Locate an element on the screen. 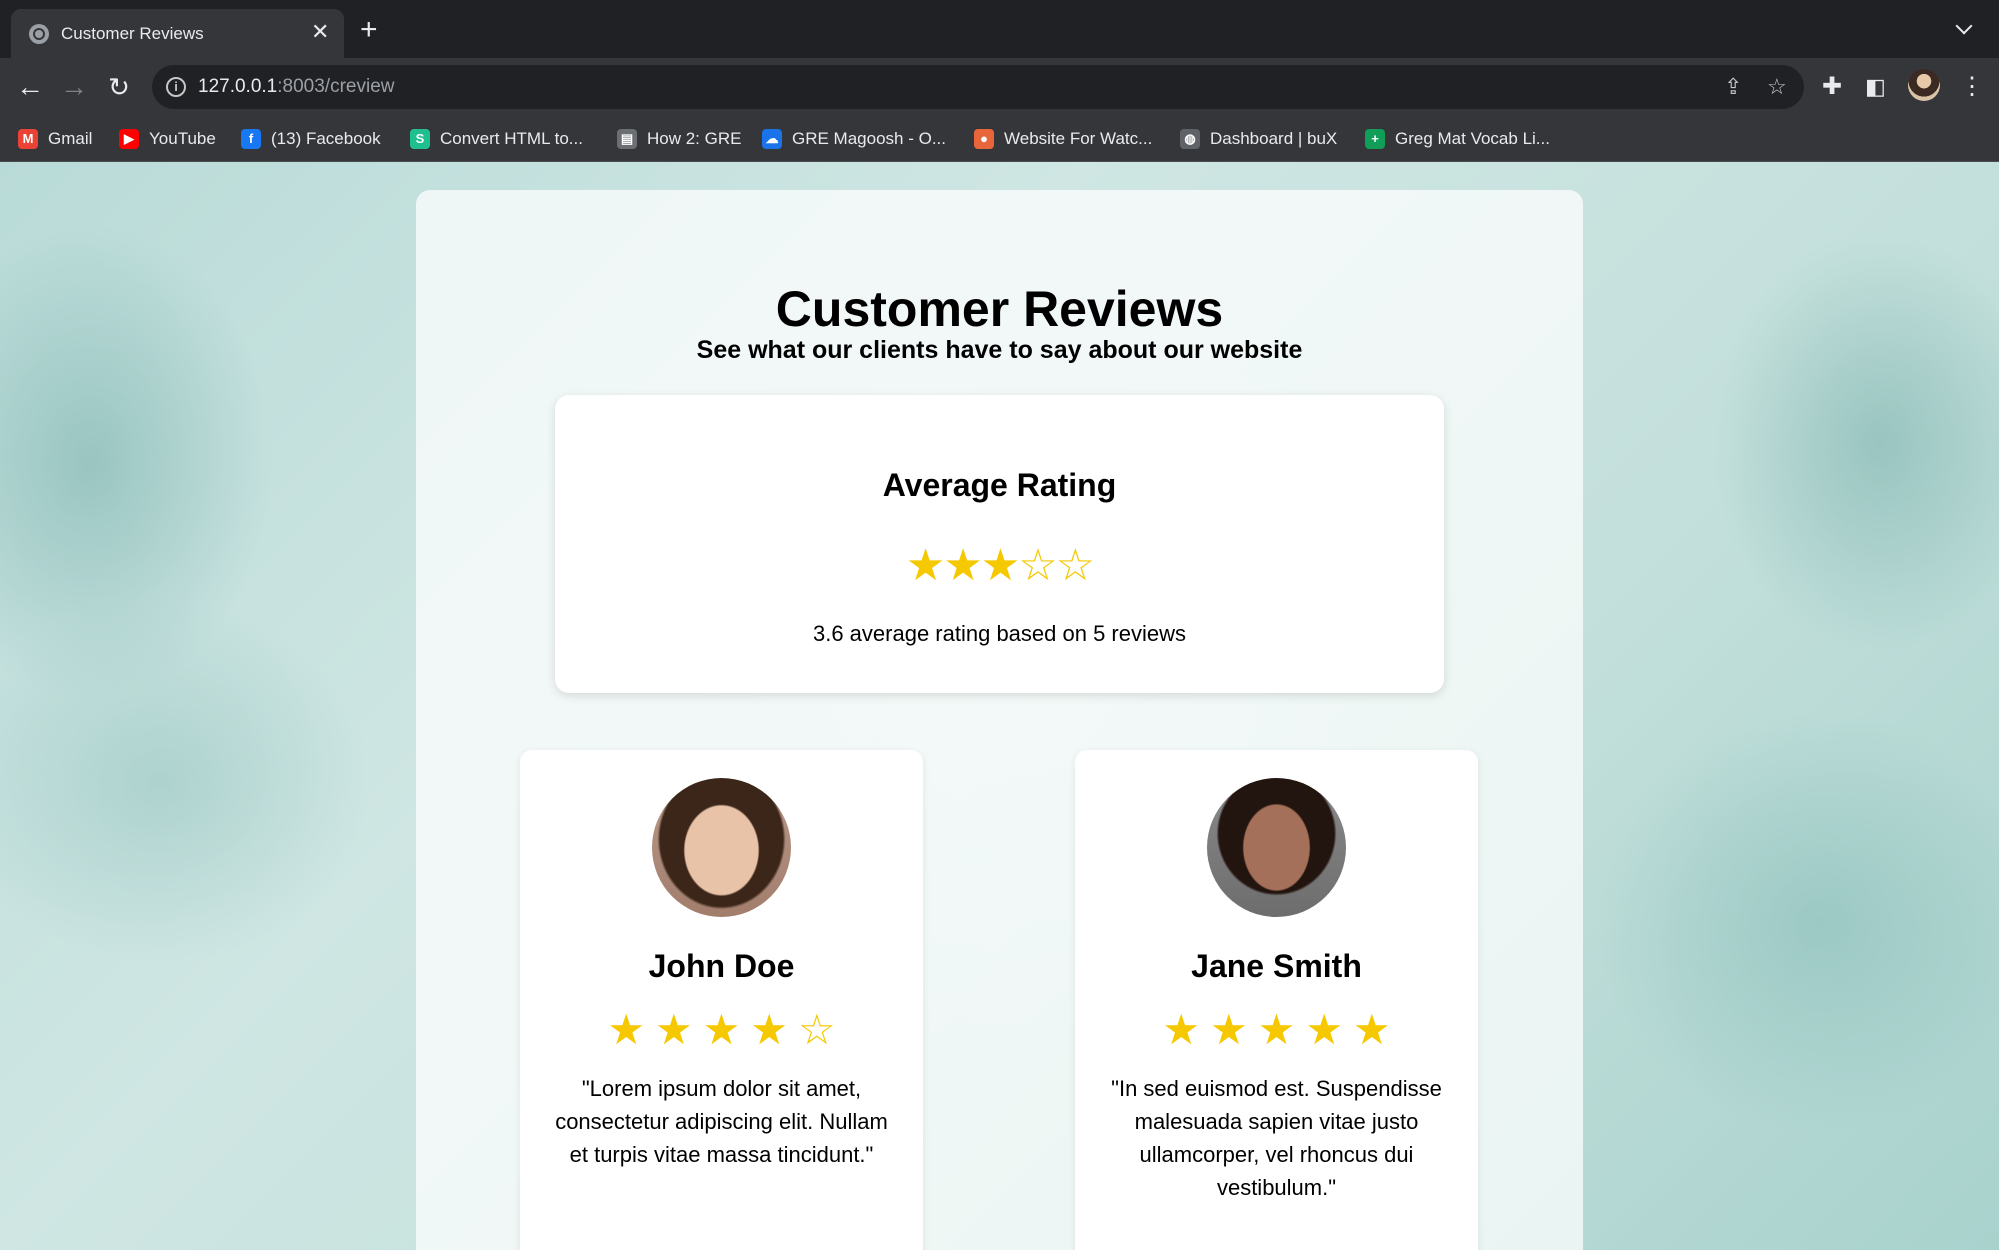  bookmark-label: (13) Facebook is located at coordinates (326, 138).